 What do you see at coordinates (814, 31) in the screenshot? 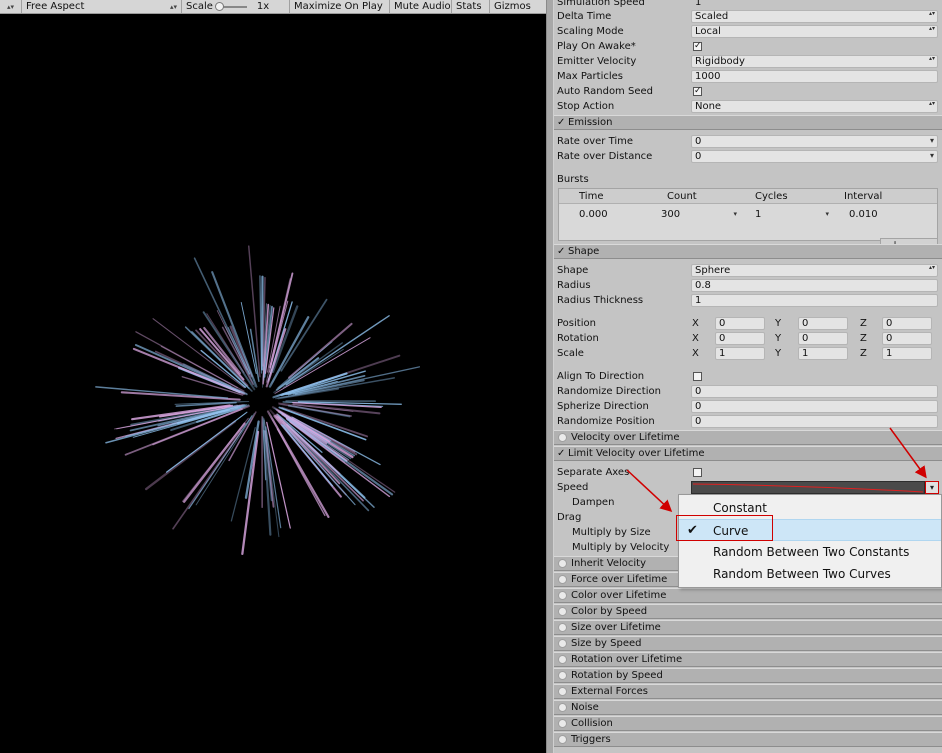
I see `scaling-mode-dropdown: Local` at bounding box center [814, 31].